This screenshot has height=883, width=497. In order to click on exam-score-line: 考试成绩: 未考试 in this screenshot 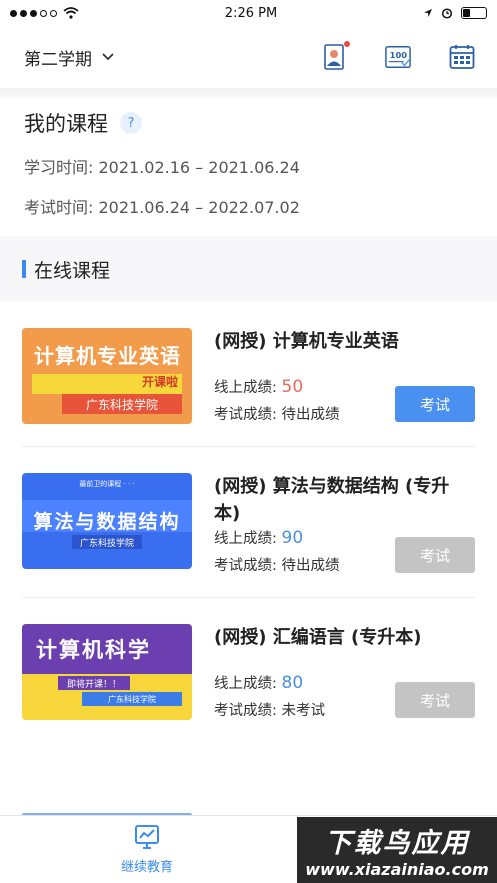, I will do `click(270, 711)`.